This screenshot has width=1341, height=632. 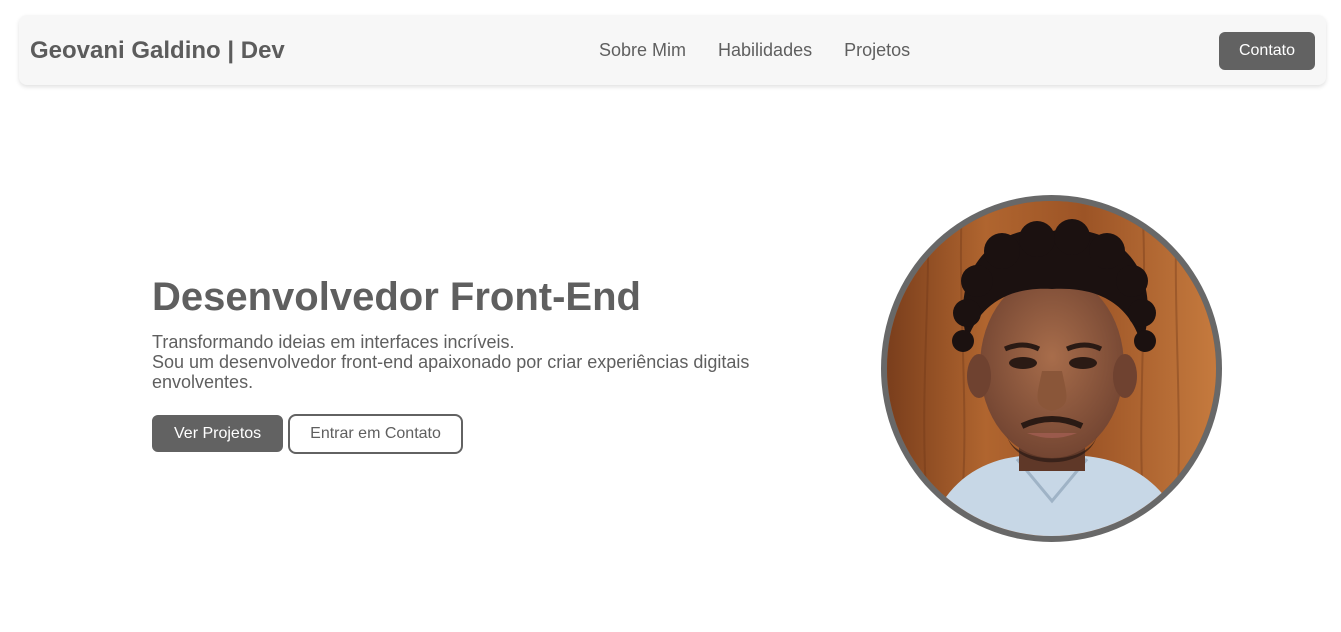 What do you see at coordinates (1267, 51) in the screenshot?
I see `contact-button: Contato` at bounding box center [1267, 51].